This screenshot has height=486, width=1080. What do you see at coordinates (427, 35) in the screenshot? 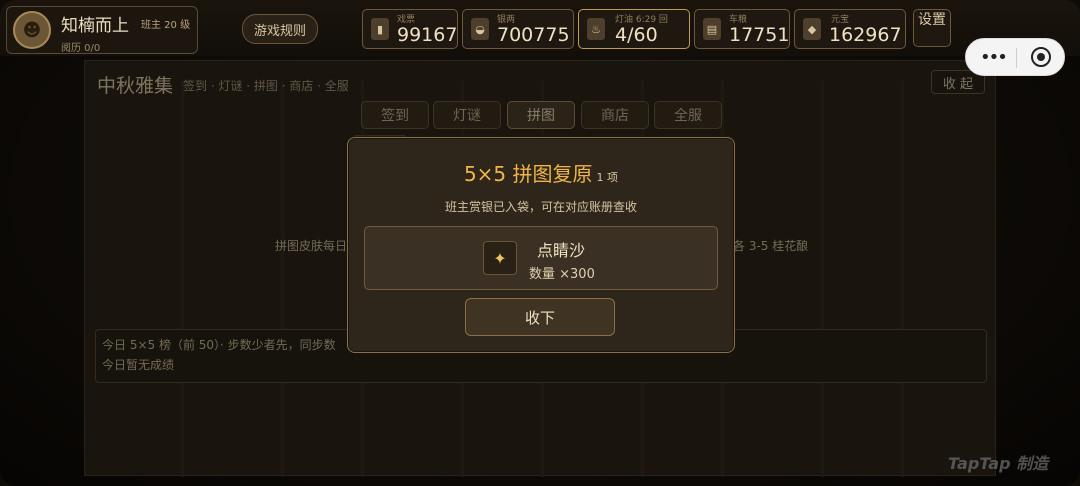
I see `resource-value: 99167` at bounding box center [427, 35].